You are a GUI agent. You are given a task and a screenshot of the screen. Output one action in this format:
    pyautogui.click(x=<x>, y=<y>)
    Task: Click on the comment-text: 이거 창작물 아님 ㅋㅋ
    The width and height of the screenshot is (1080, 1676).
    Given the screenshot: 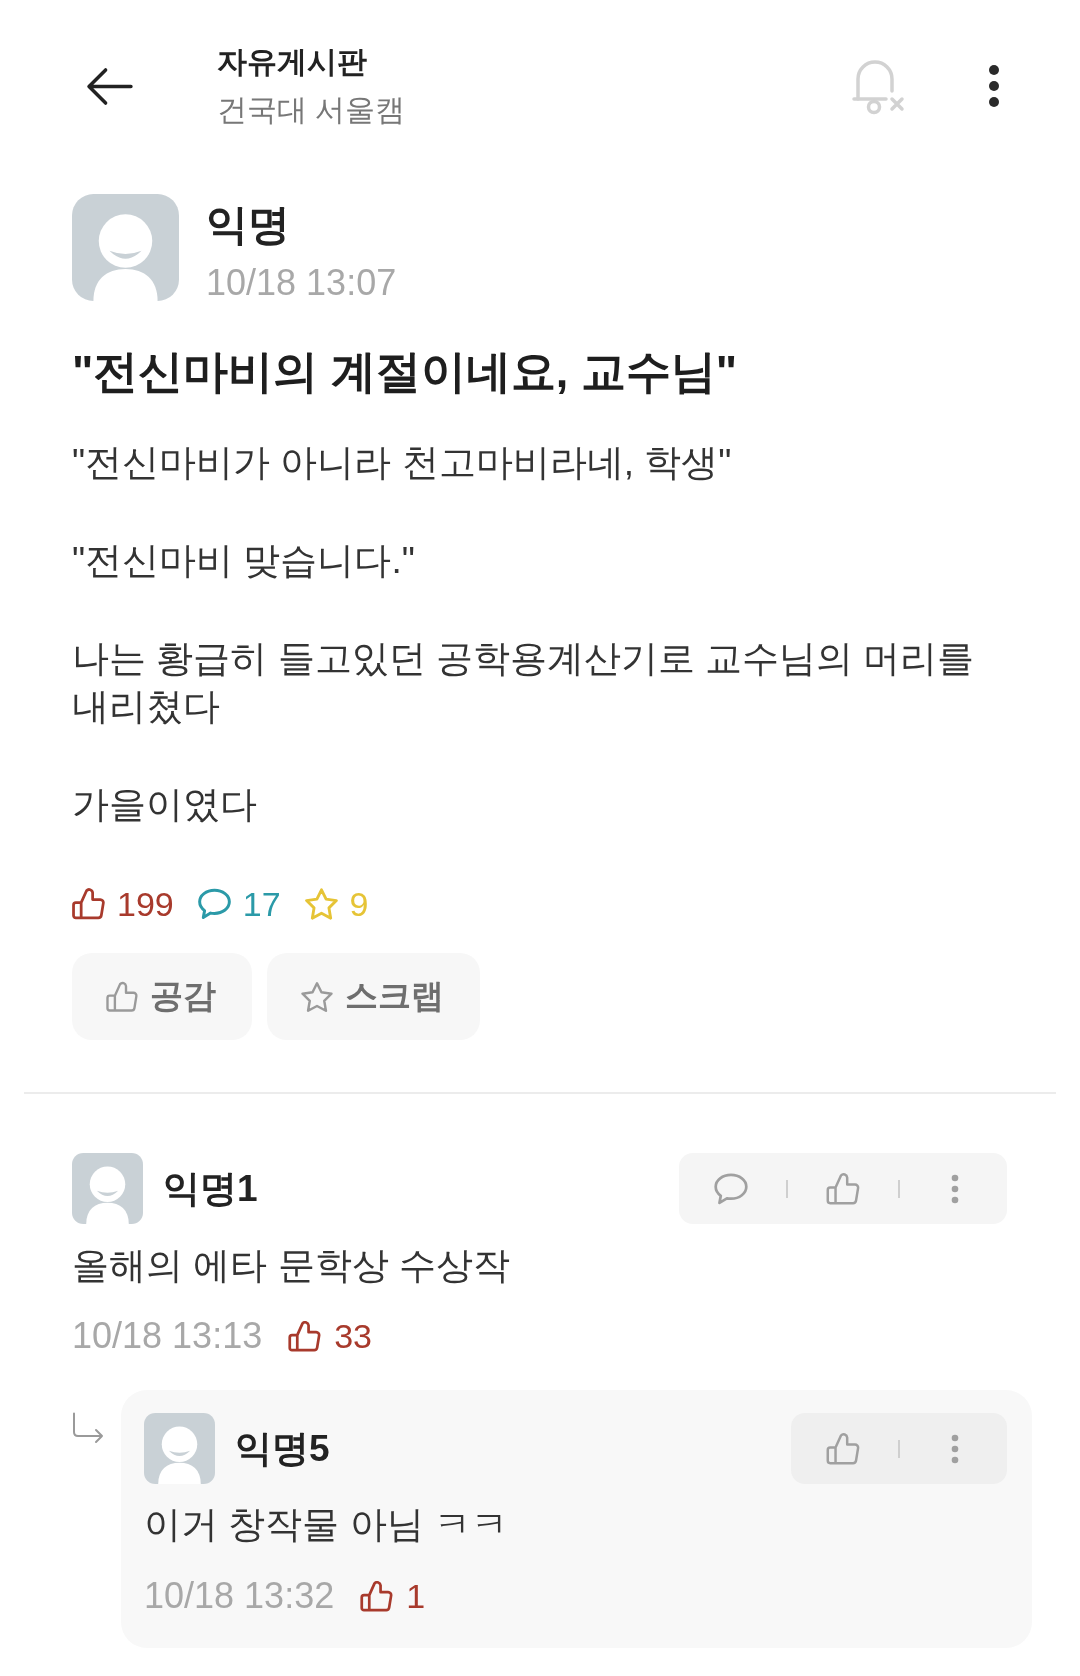 What is the action you would take?
    pyautogui.click(x=326, y=1525)
    